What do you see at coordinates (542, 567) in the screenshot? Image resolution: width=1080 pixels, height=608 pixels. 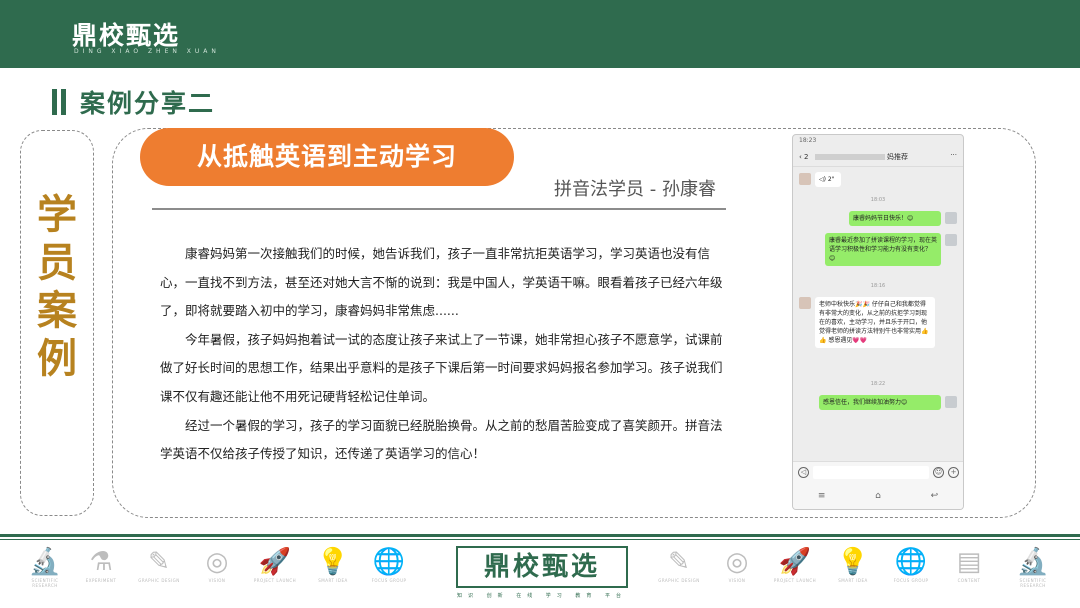 I see `footer-logo: 鼎校甄选` at bounding box center [542, 567].